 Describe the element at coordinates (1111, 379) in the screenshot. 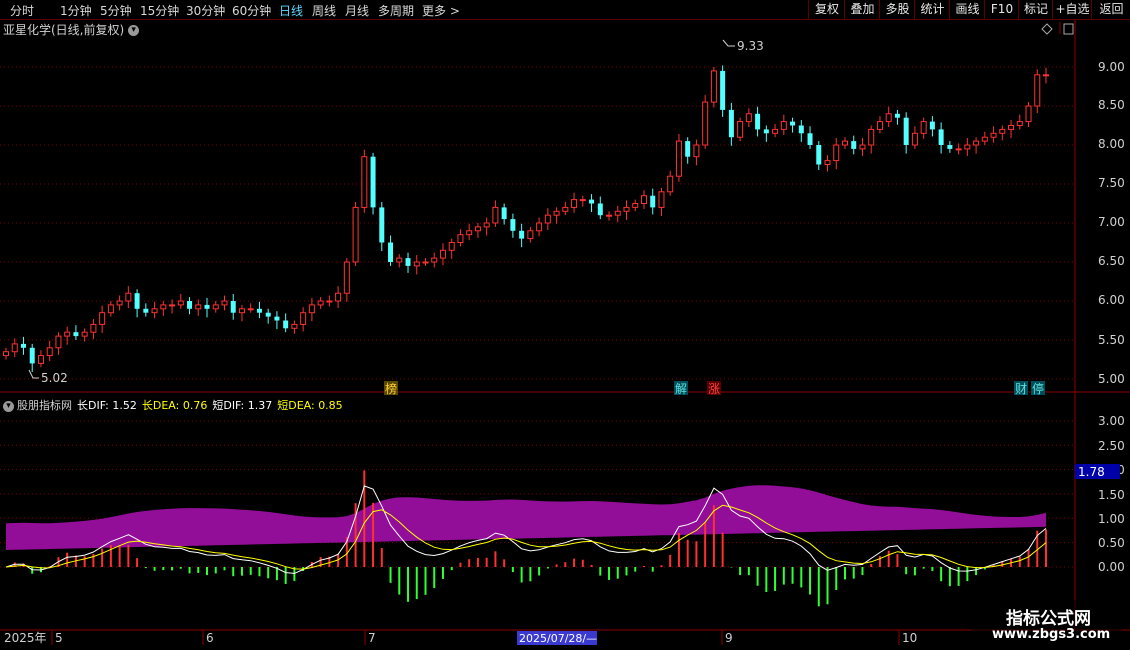

I see `price-tick-label: 5.00` at that location.